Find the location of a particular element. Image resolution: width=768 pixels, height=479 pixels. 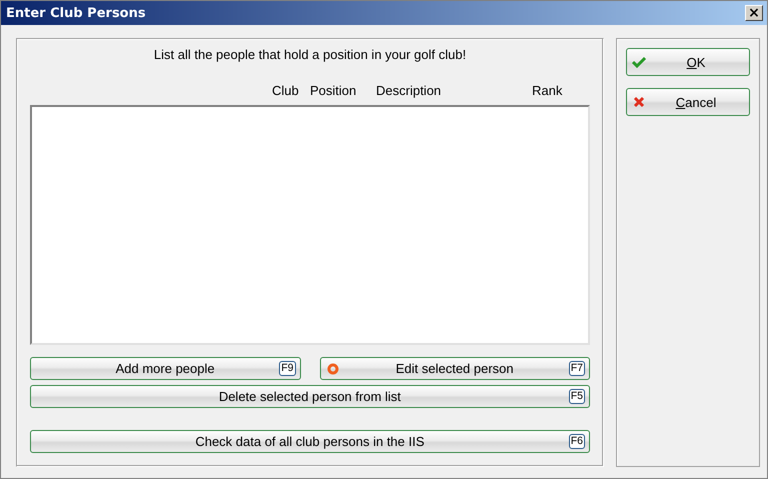

dialog-button: OK is located at coordinates (688, 62).